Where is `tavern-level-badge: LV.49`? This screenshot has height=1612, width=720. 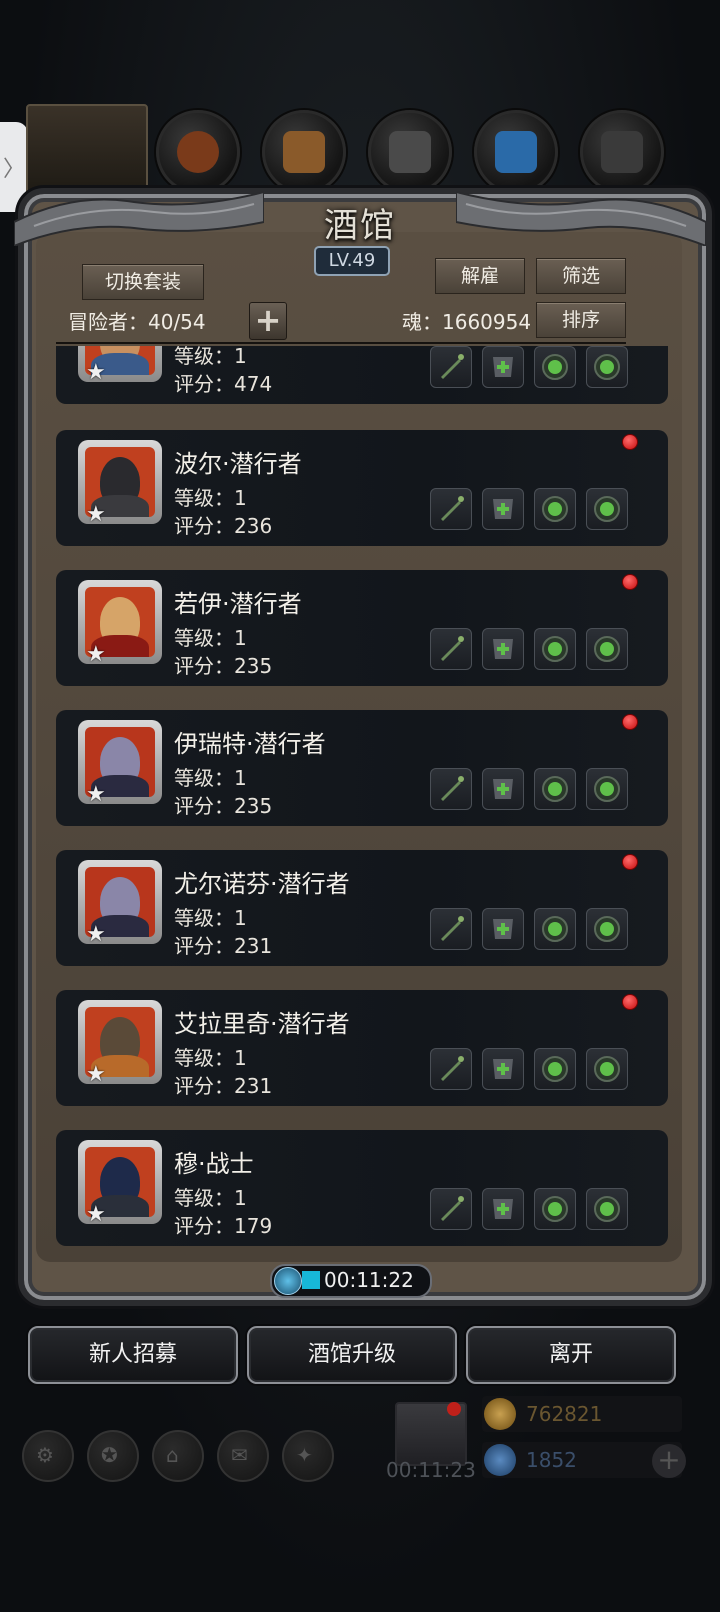
tavern-level-badge: LV.49 is located at coordinates (352, 261).